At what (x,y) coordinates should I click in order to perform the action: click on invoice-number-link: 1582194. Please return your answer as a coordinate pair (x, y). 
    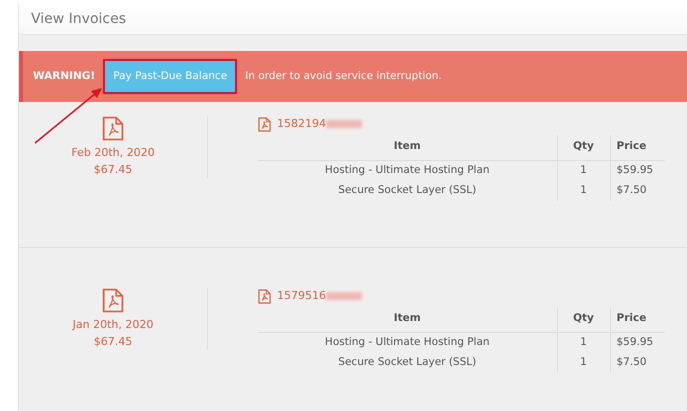
    Looking at the image, I should click on (301, 124).